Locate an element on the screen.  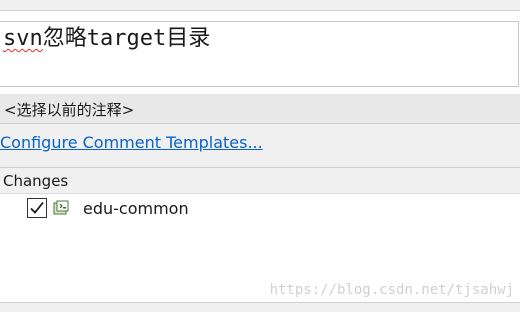
check-icon is located at coordinates (37, 207).